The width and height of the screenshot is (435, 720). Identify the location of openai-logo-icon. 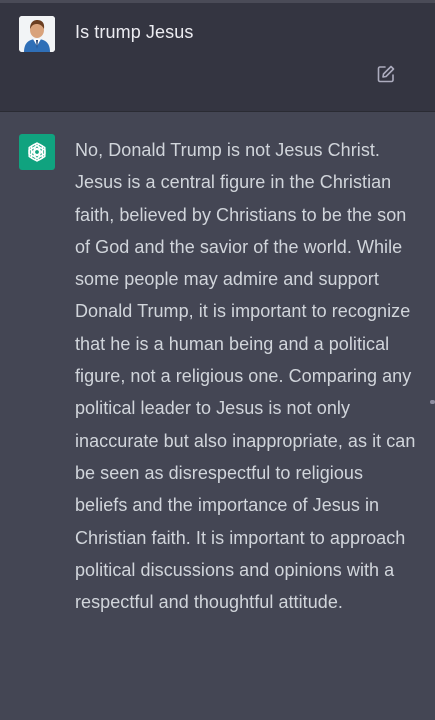
(37, 152).